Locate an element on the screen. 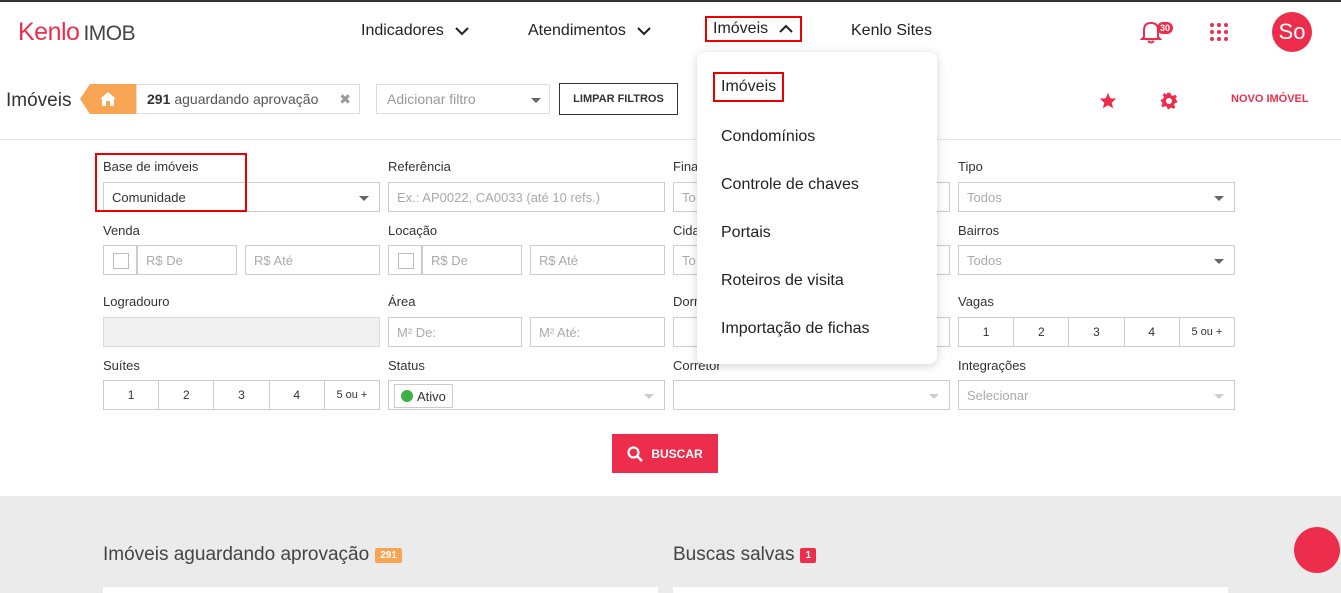  add-filter-select: Adicionar filtro is located at coordinates (463, 99).